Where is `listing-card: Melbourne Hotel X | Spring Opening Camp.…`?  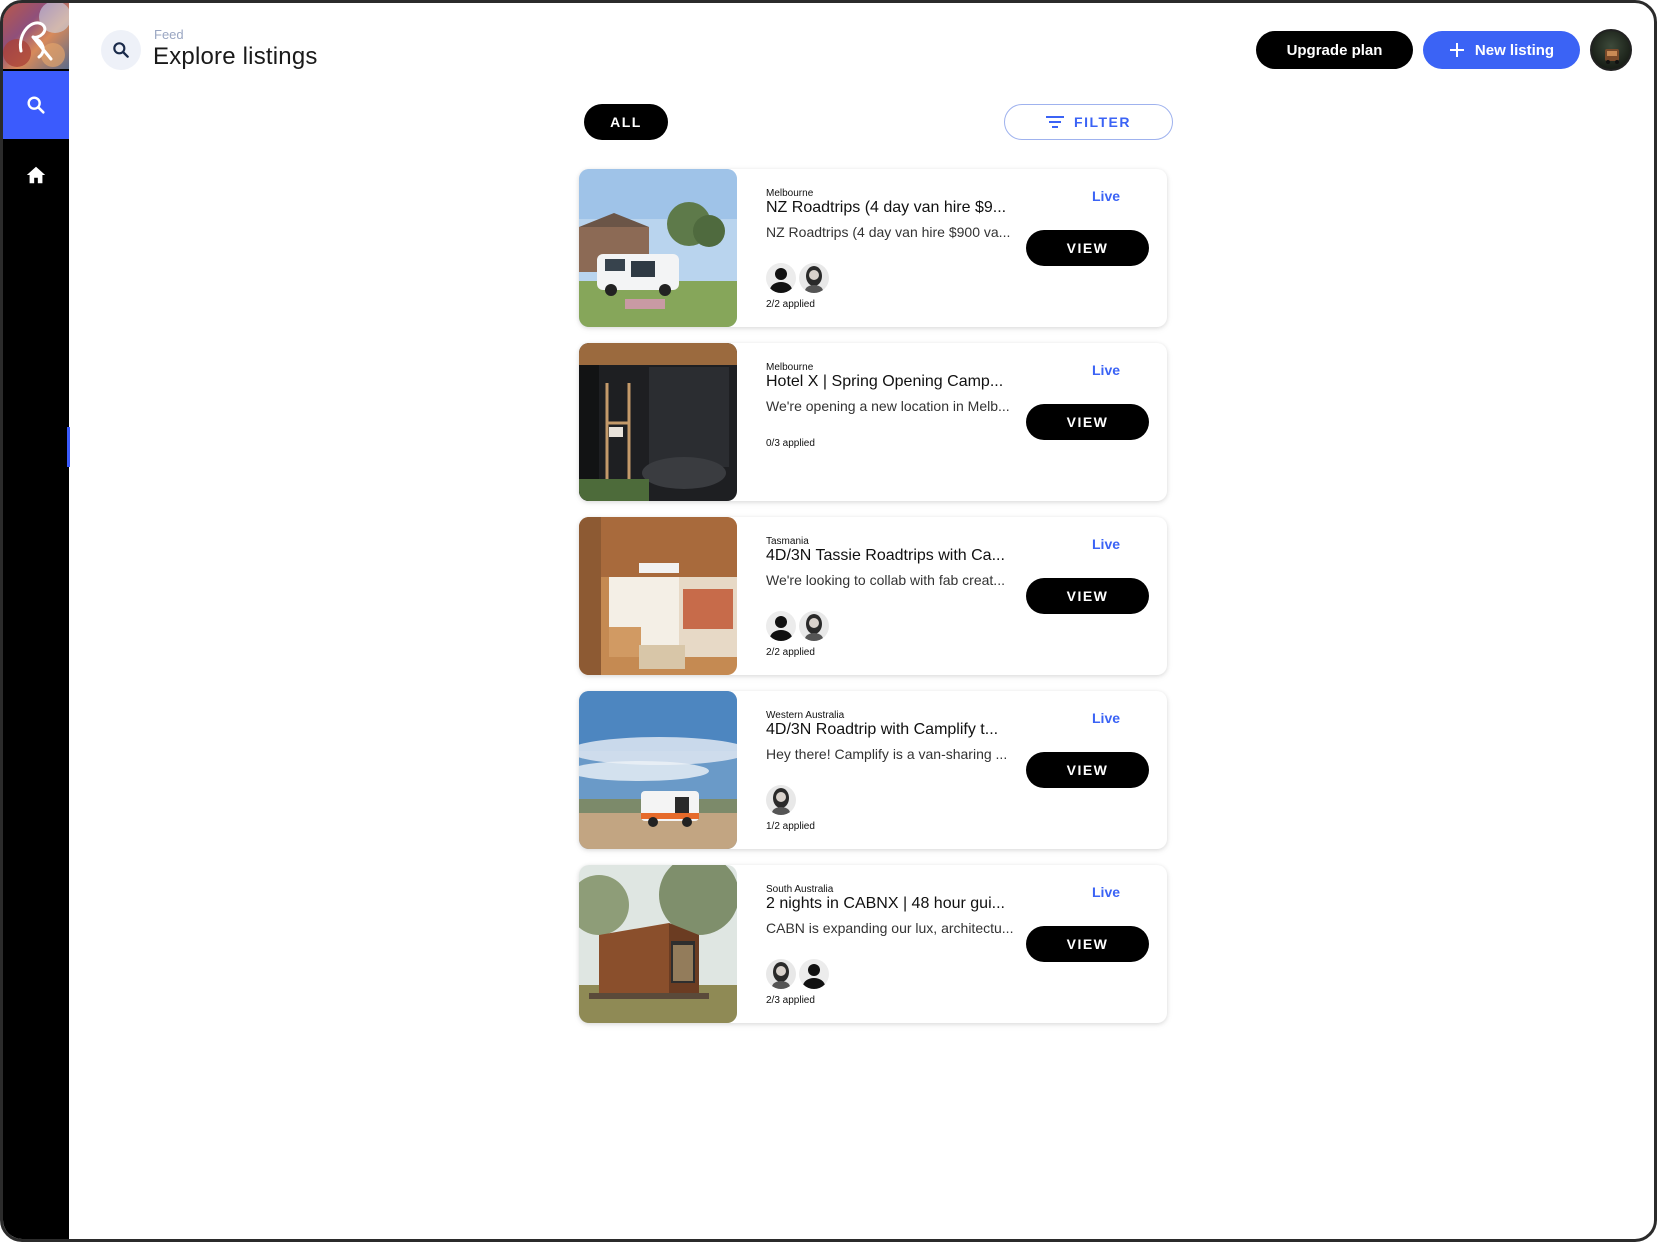
listing-card: Melbourne Hotel X | Spring Opening Camp.… is located at coordinates (873, 422).